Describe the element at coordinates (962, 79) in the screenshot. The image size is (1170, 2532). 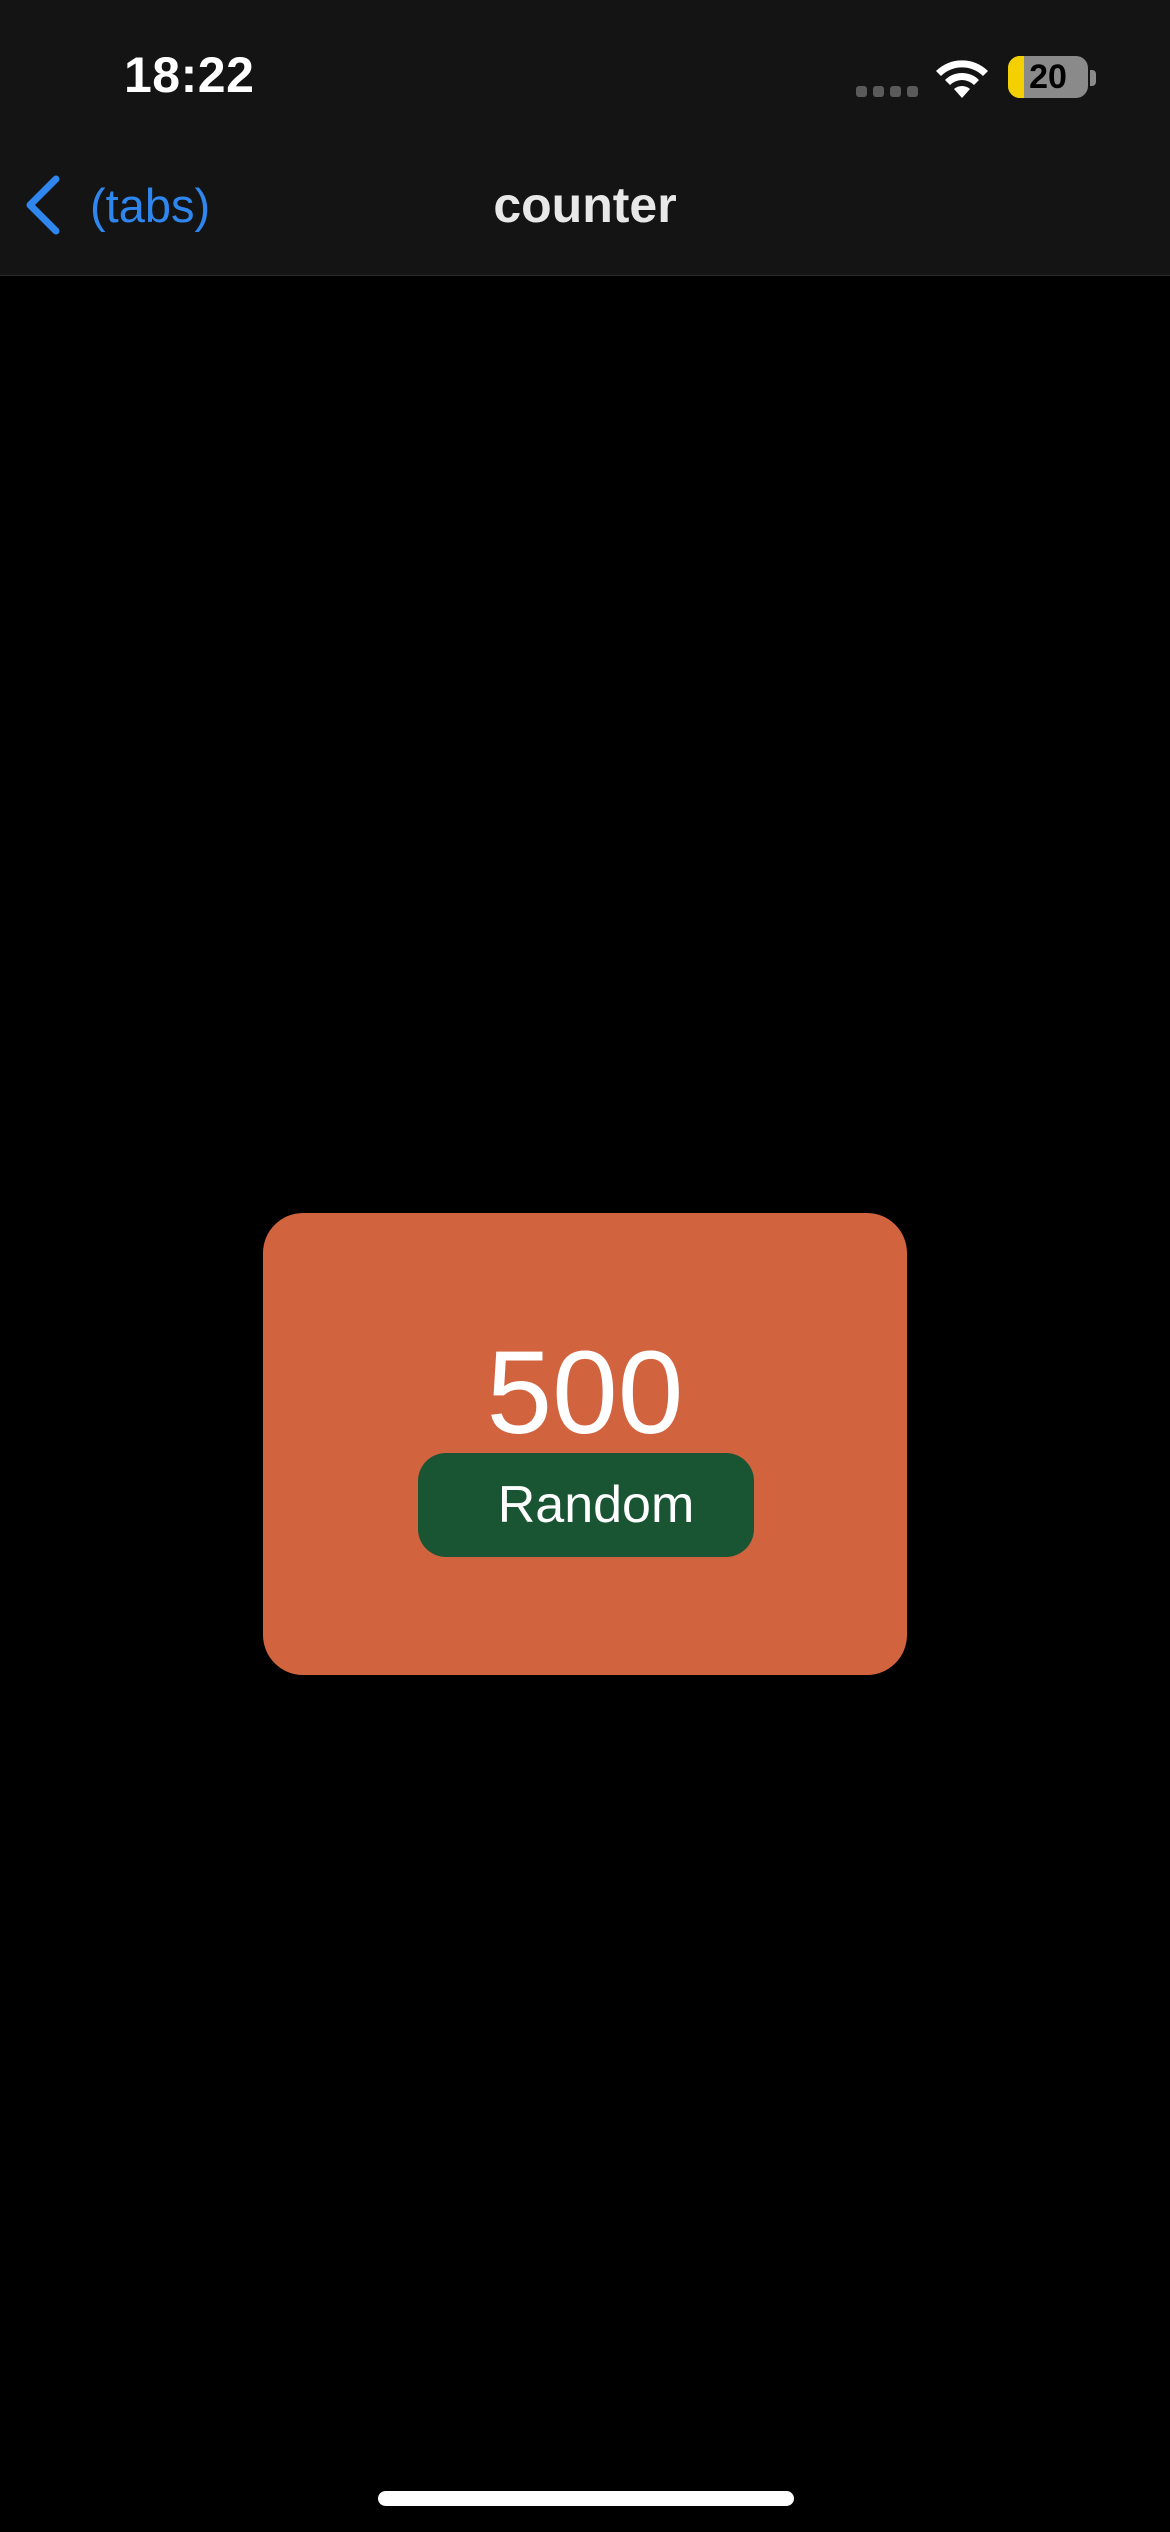
I see `wifi-icon` at that location.